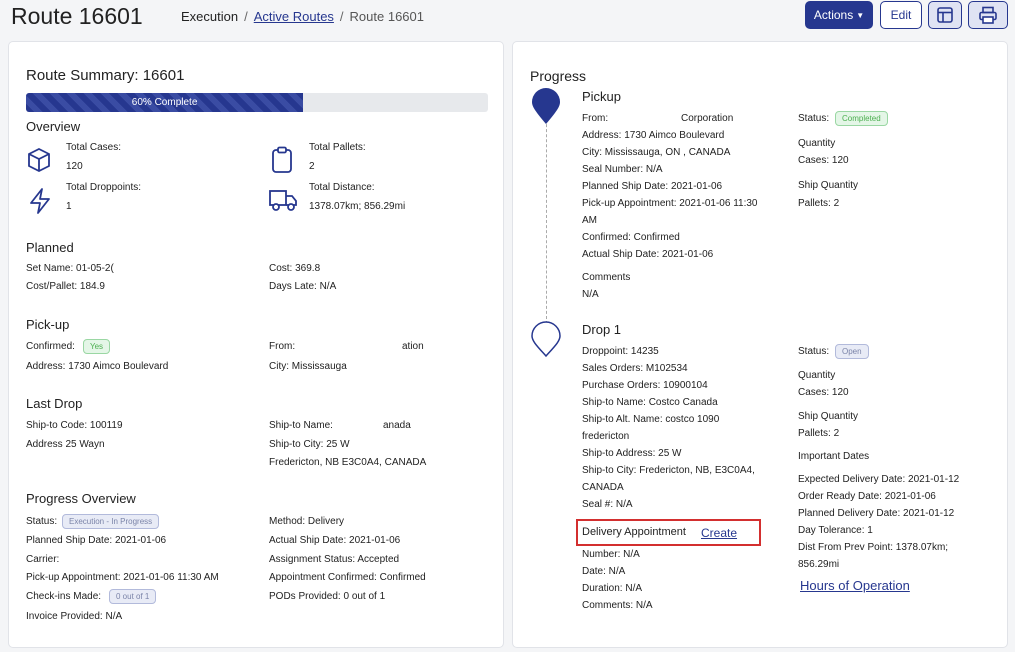 This screenshot has width=1015, height=652. Describe the element at coordinates (861, 118) in the screenshot. I see `pickup-status-badge: Completed` at that location.